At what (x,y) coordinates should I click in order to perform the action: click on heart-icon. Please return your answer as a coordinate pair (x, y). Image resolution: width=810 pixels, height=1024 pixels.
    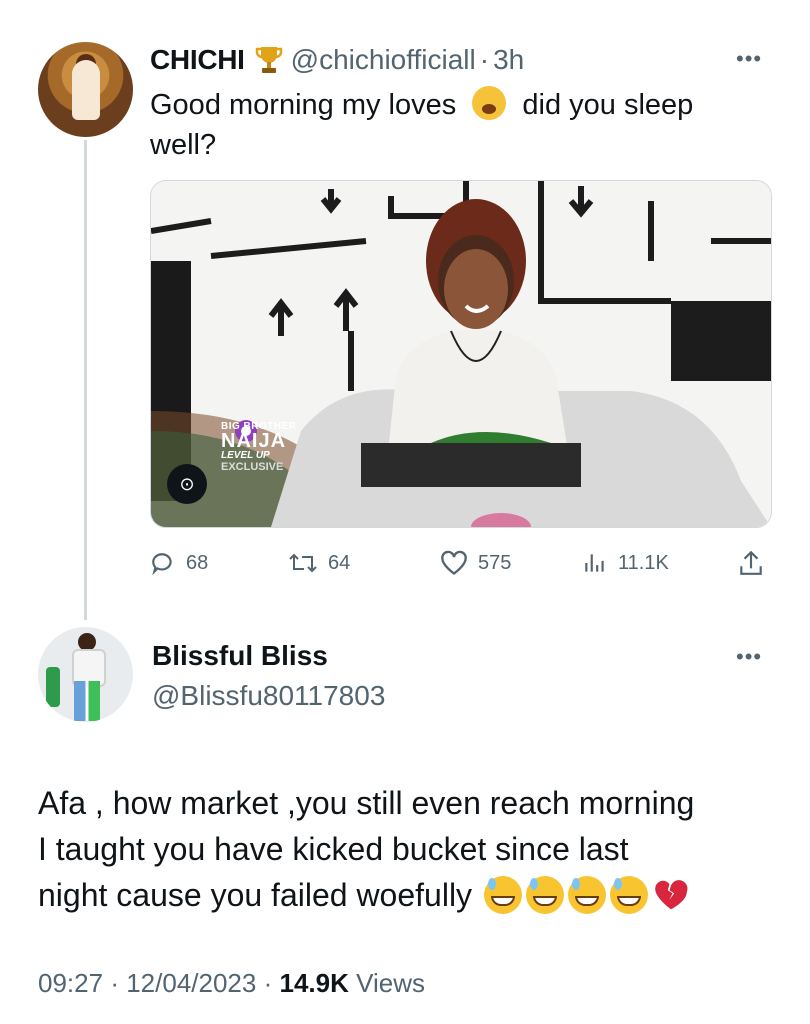
    Looking at the image, I should click on (454, 562).